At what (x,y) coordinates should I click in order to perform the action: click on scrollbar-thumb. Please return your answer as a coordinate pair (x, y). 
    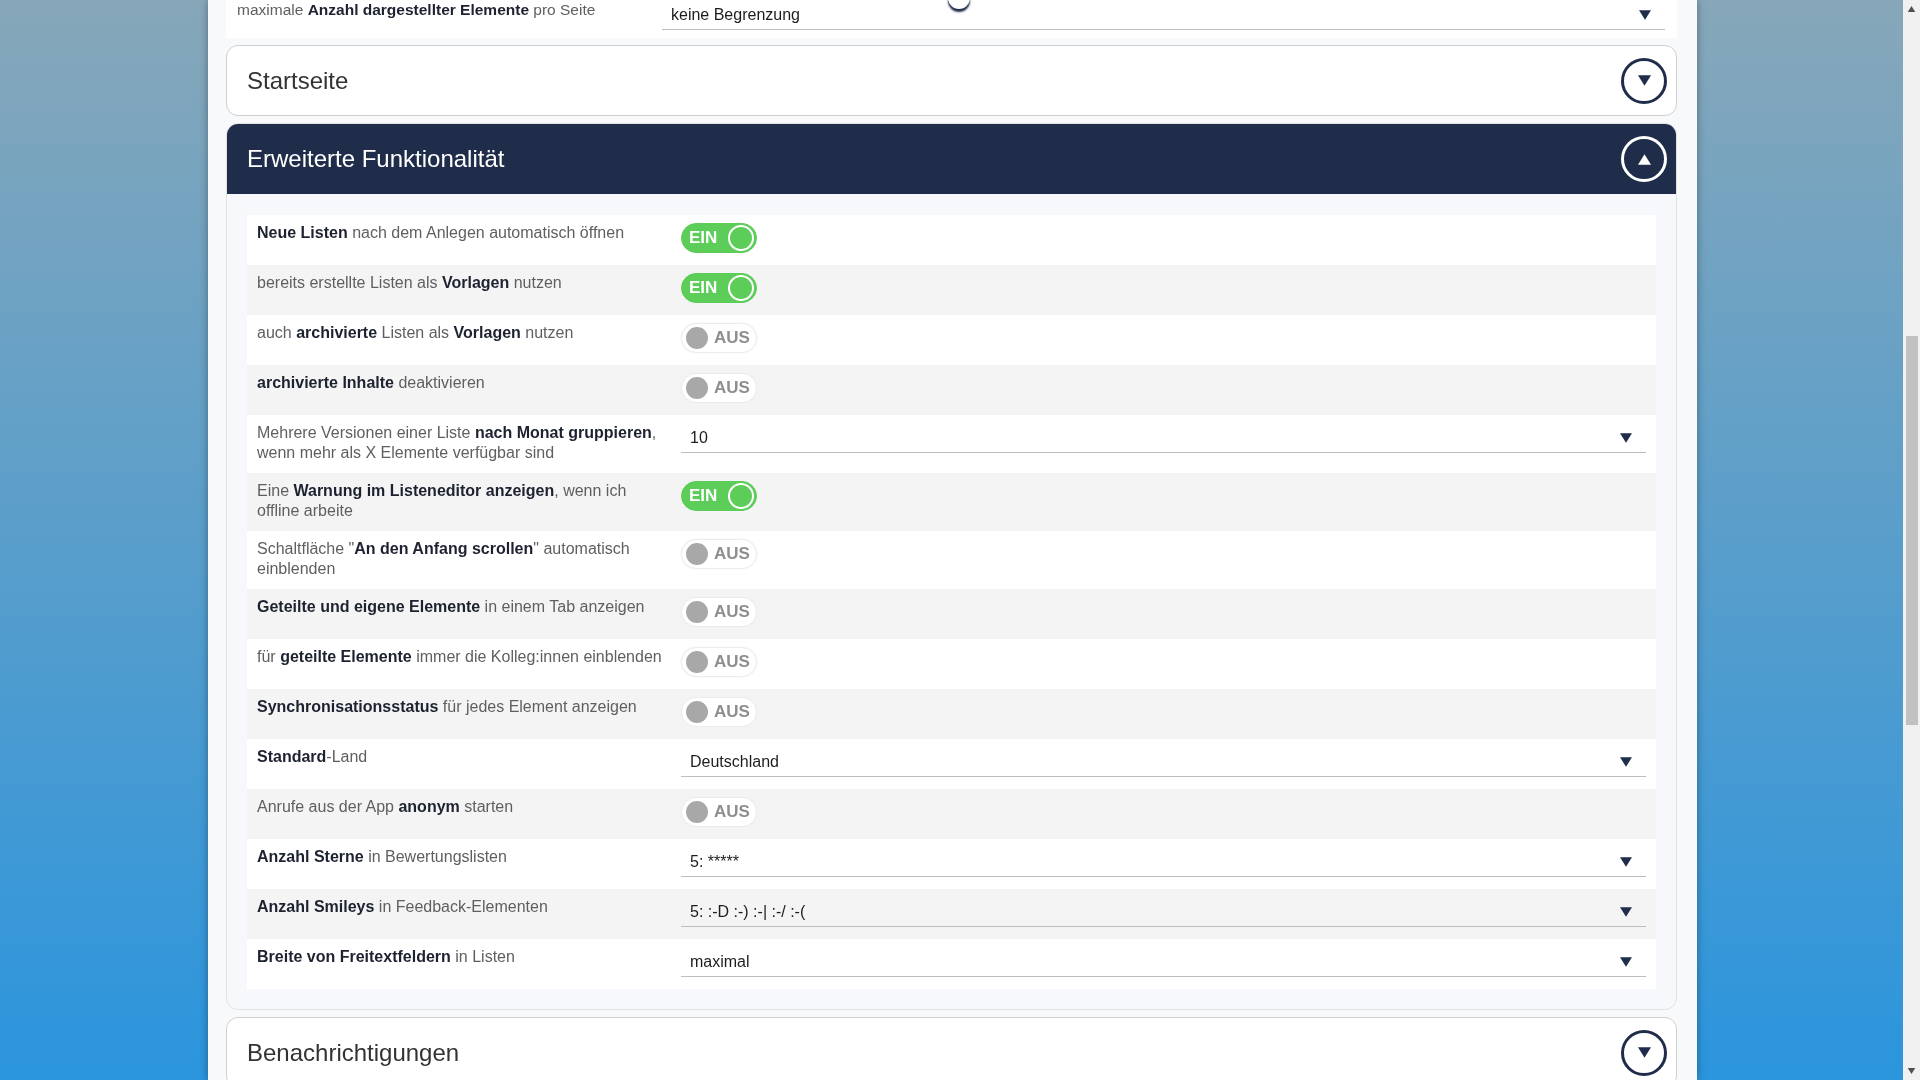
    Looking at the image, I should click on (1911, 530).